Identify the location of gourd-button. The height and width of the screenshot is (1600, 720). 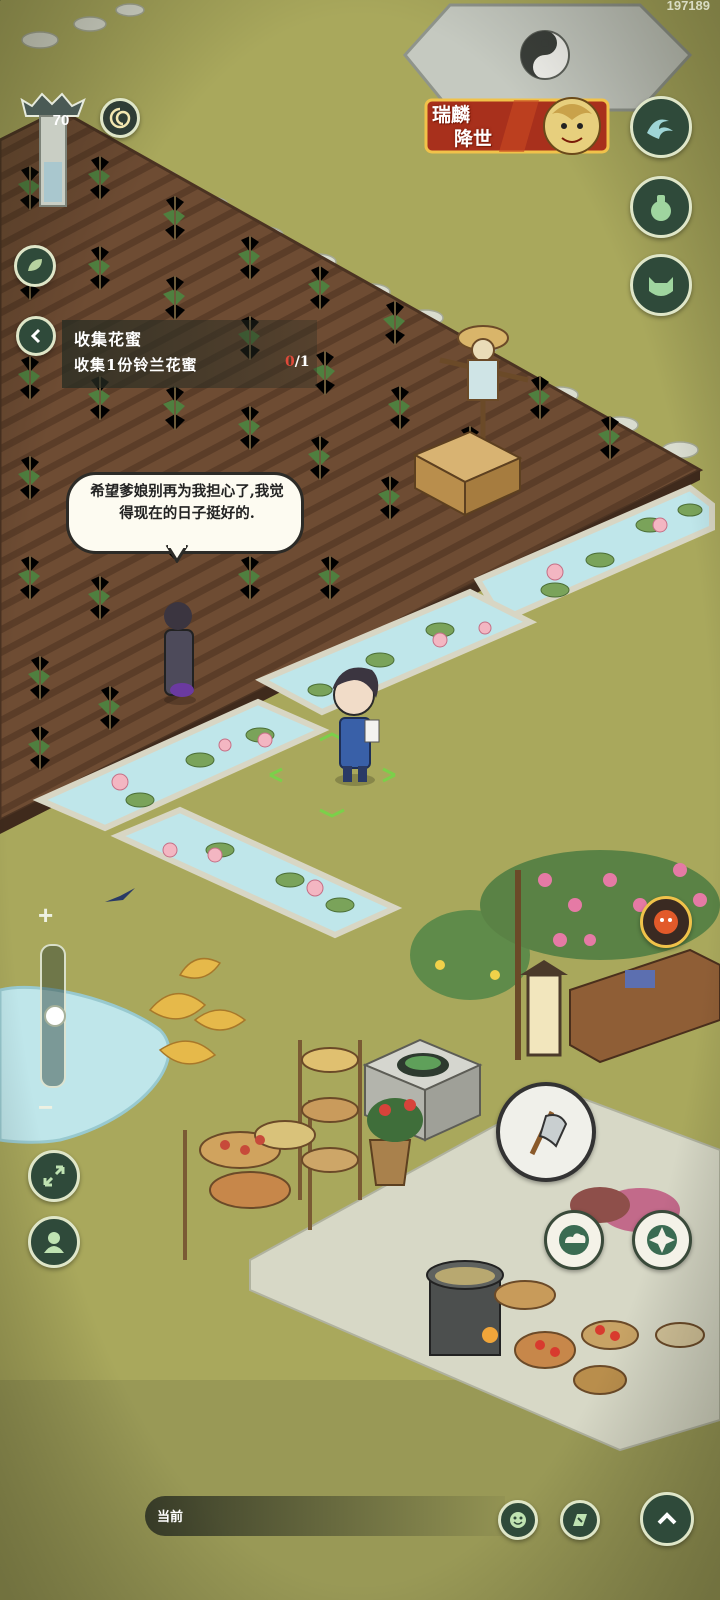
(661, 207).